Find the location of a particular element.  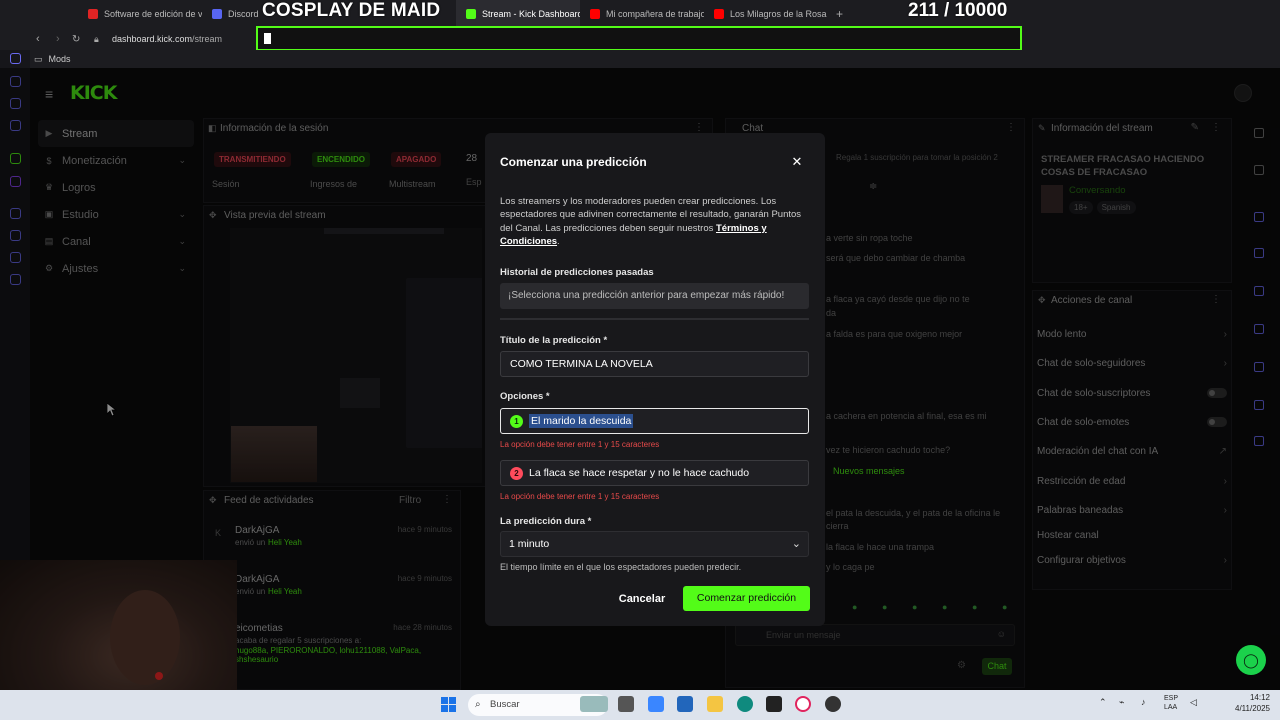

bookmarks-bar: ▭ Mods is located at coordinates (640, 59).